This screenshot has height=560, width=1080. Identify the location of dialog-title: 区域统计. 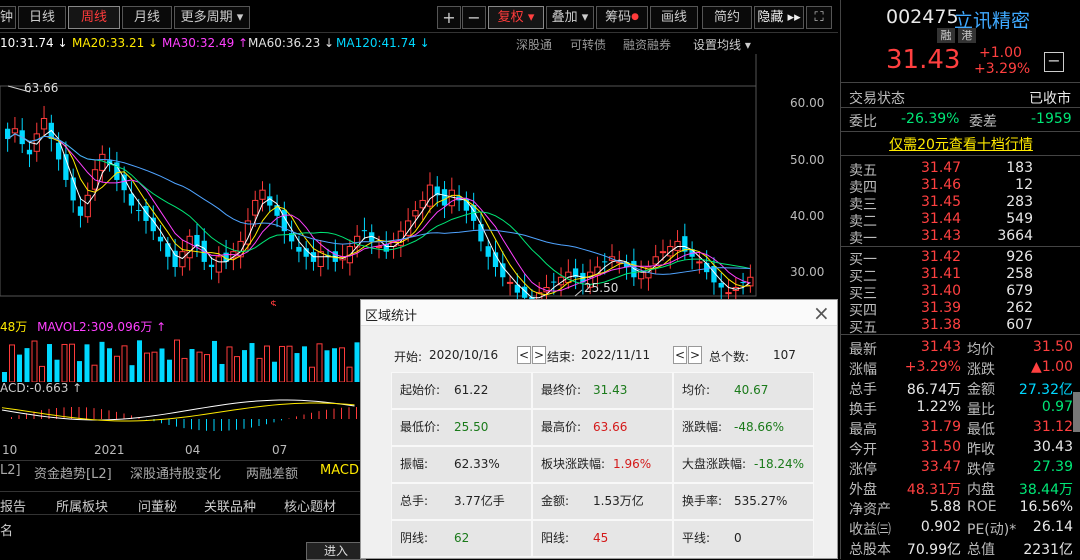
(391, 316).